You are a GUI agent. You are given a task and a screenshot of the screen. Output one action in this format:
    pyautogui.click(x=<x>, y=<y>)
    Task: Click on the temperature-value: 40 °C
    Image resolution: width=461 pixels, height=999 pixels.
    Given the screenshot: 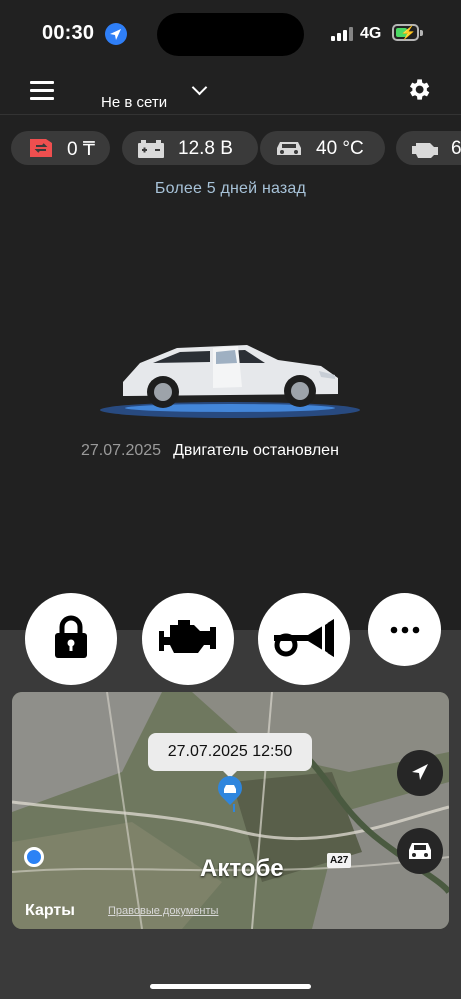 What is the action you would take?
    pyautogui.click(x=340, y=148)
    